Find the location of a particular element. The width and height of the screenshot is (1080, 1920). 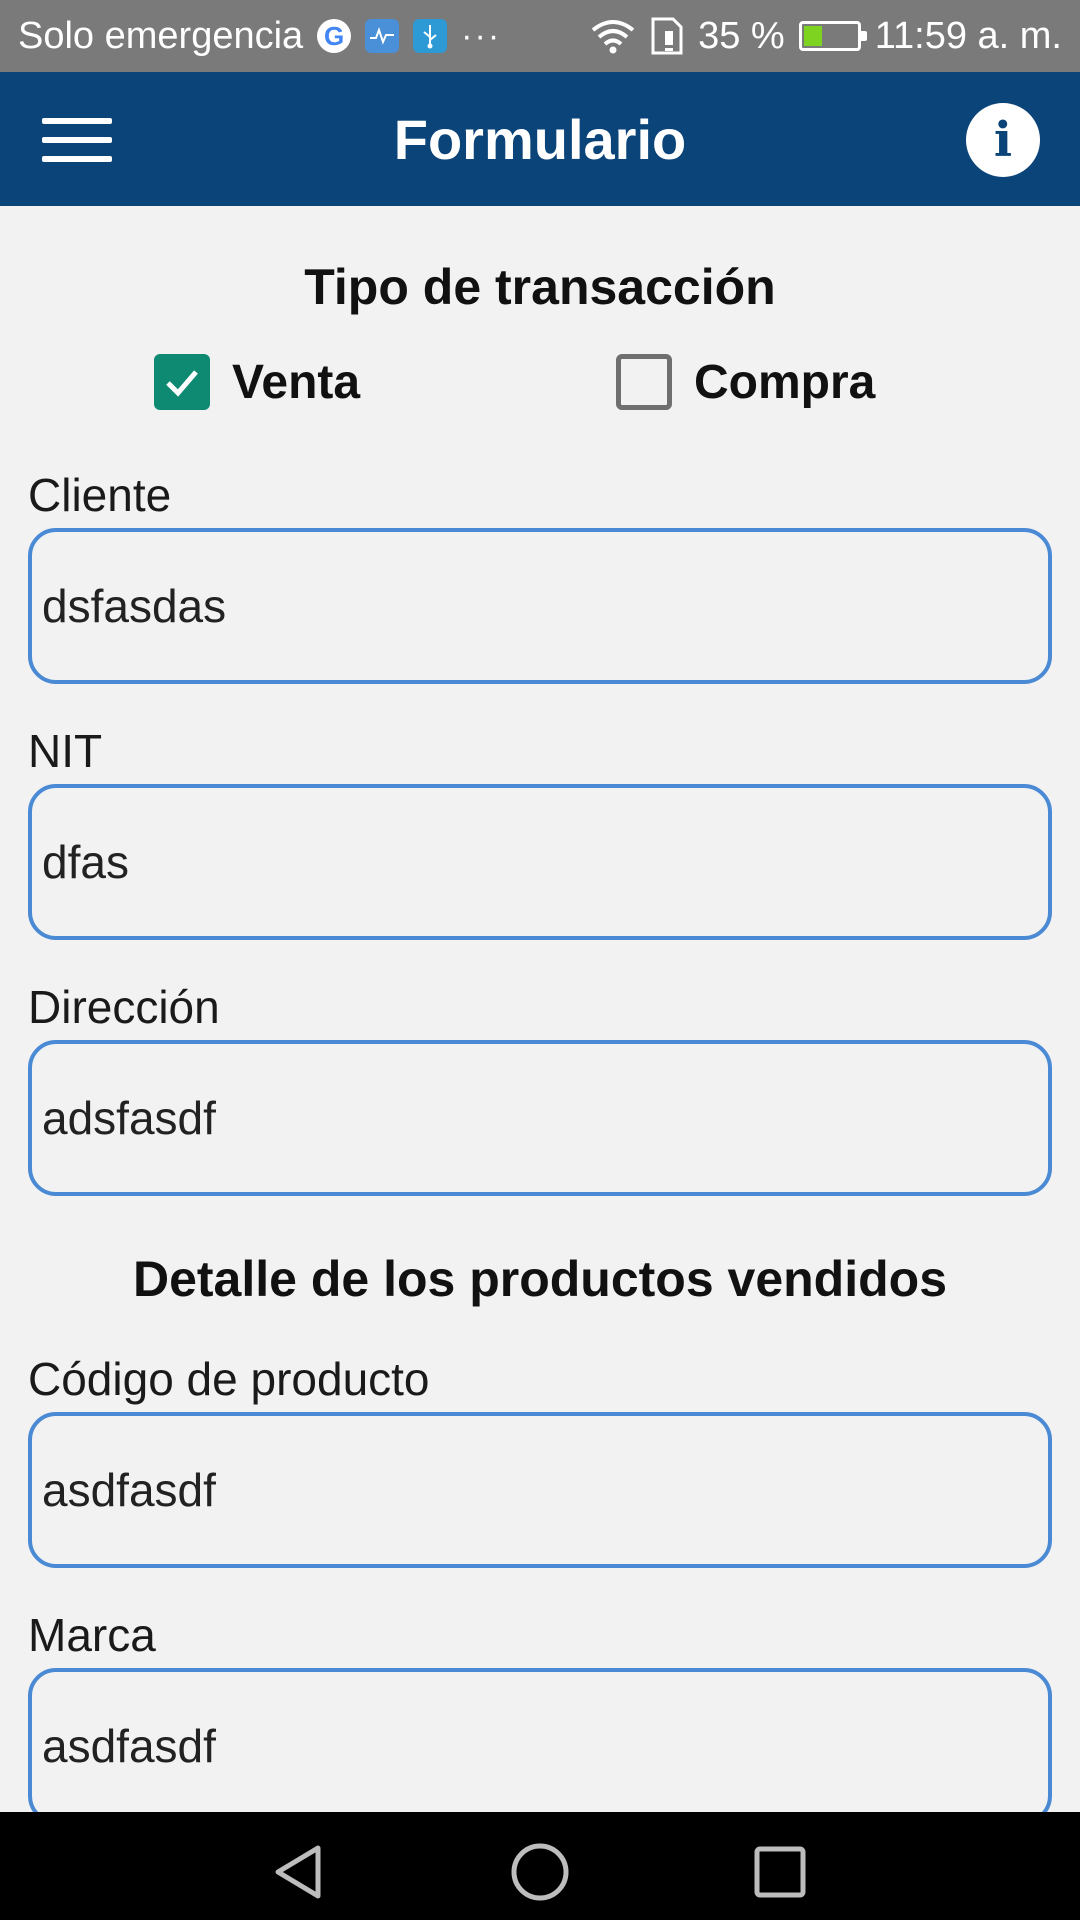

sim-icon is located at coordinates (667, 36).